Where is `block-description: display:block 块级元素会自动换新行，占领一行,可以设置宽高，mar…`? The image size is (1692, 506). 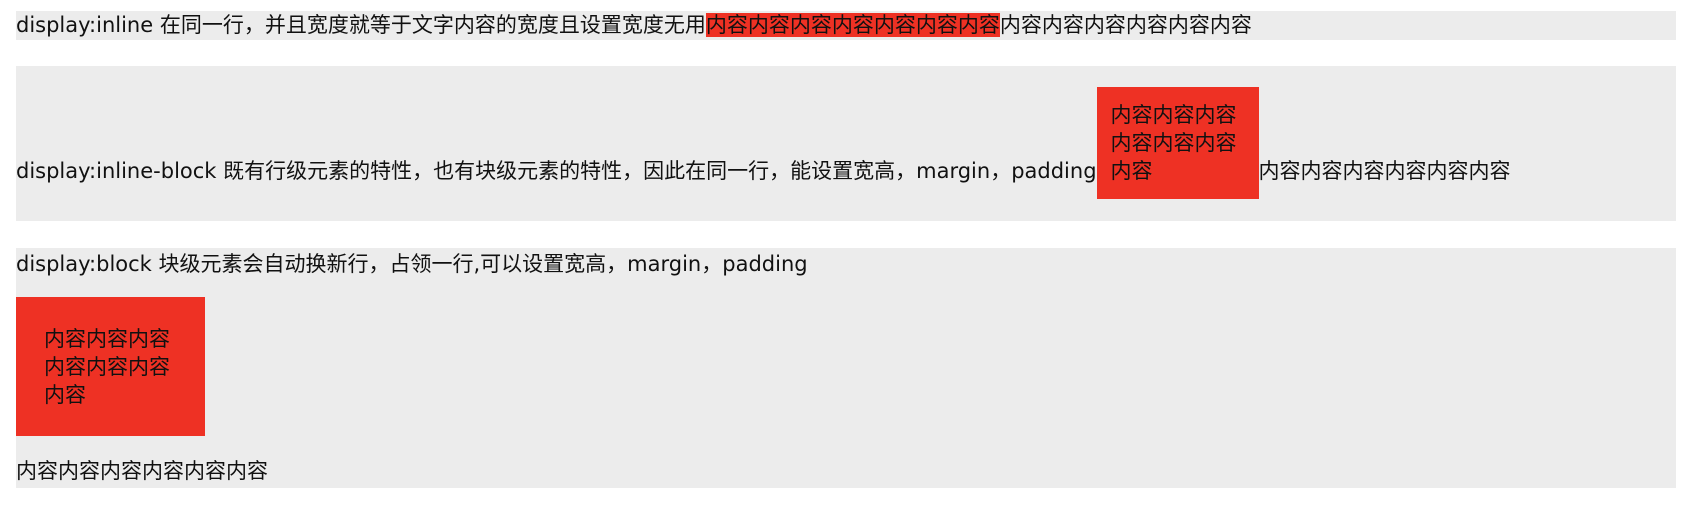 block-description: display:block 块级元素会自动换新行，占领一行,可以设置宽高，mar… is located at coordinates (412, 264).